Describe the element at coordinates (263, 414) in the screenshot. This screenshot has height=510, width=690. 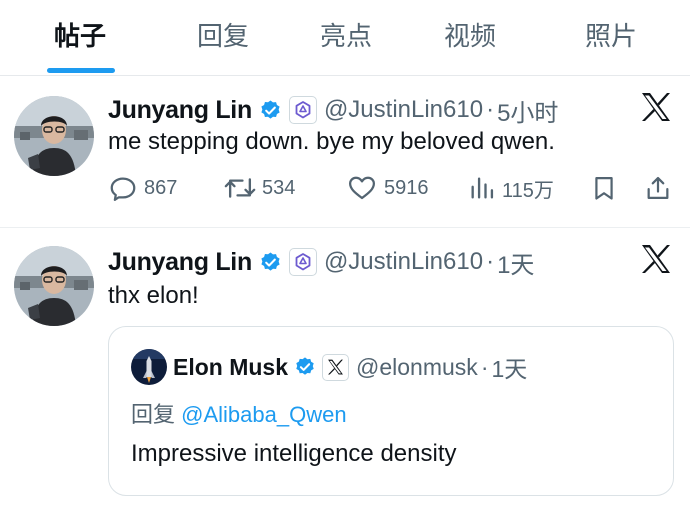
I see `mention-link: @Alibaba_Qwen` at that location.